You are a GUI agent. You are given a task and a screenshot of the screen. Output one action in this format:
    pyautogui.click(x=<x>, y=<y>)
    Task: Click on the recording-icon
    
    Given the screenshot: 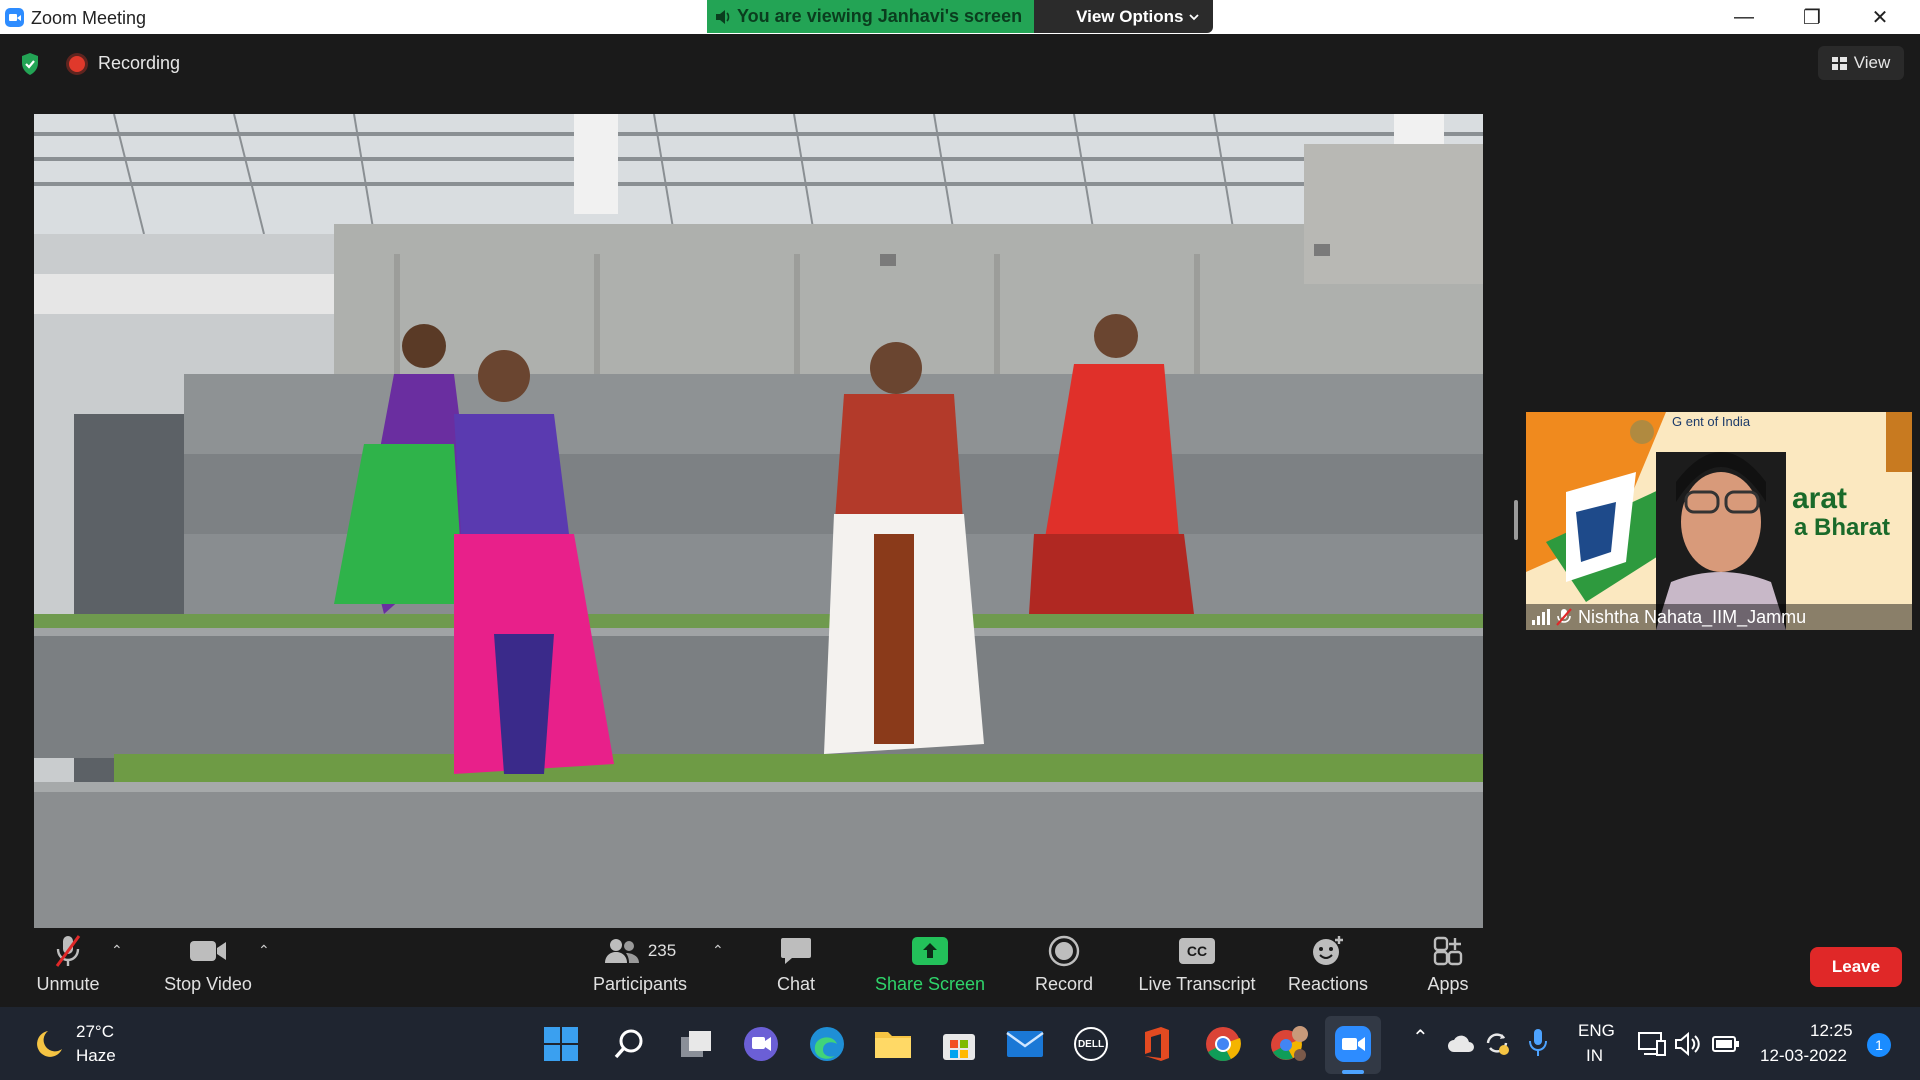 What is the action you would take?
    pyautogui.click(x=77, y=64)
    